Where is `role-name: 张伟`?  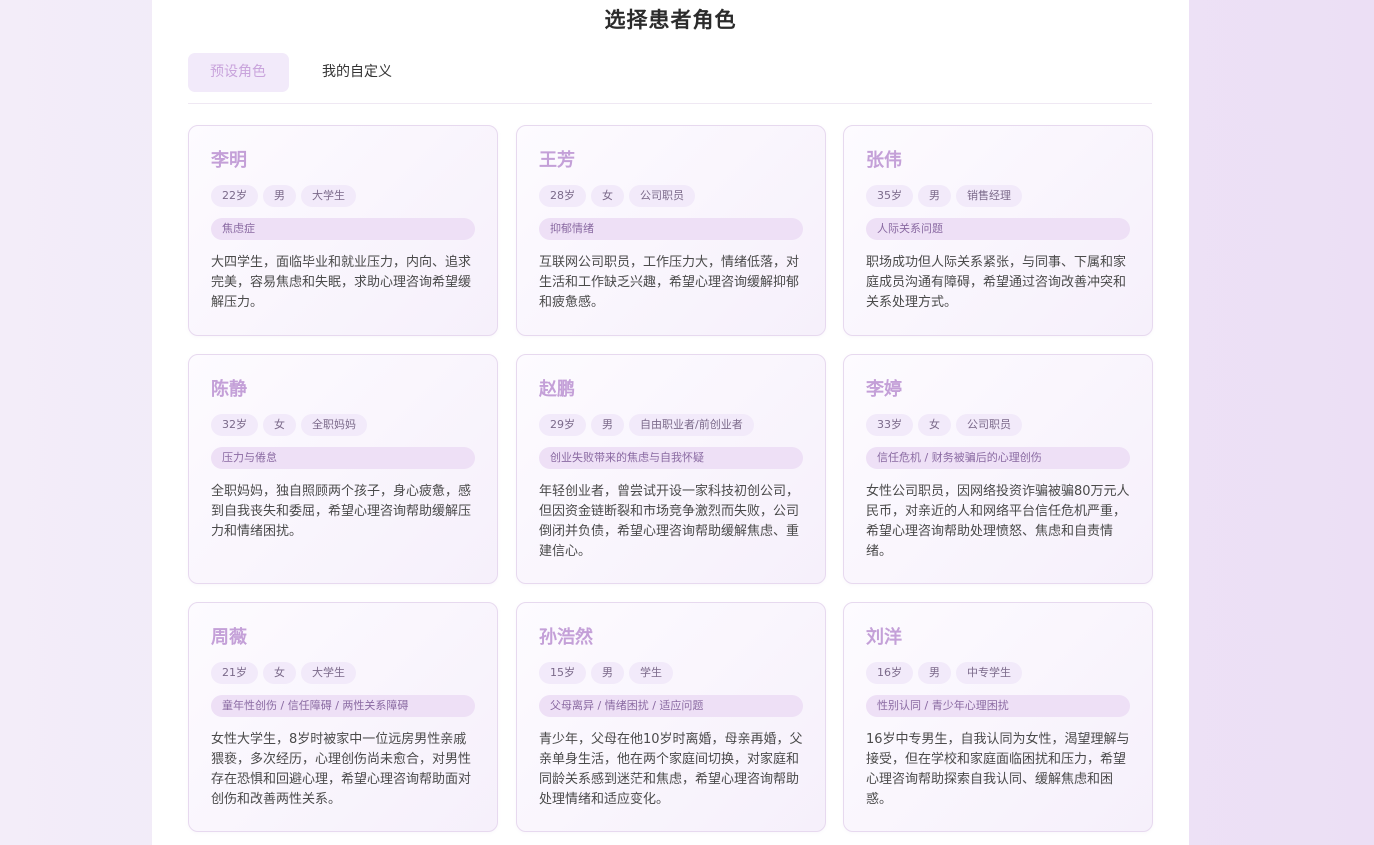
role-name: 张伟 is located at coordinates (884, 160).